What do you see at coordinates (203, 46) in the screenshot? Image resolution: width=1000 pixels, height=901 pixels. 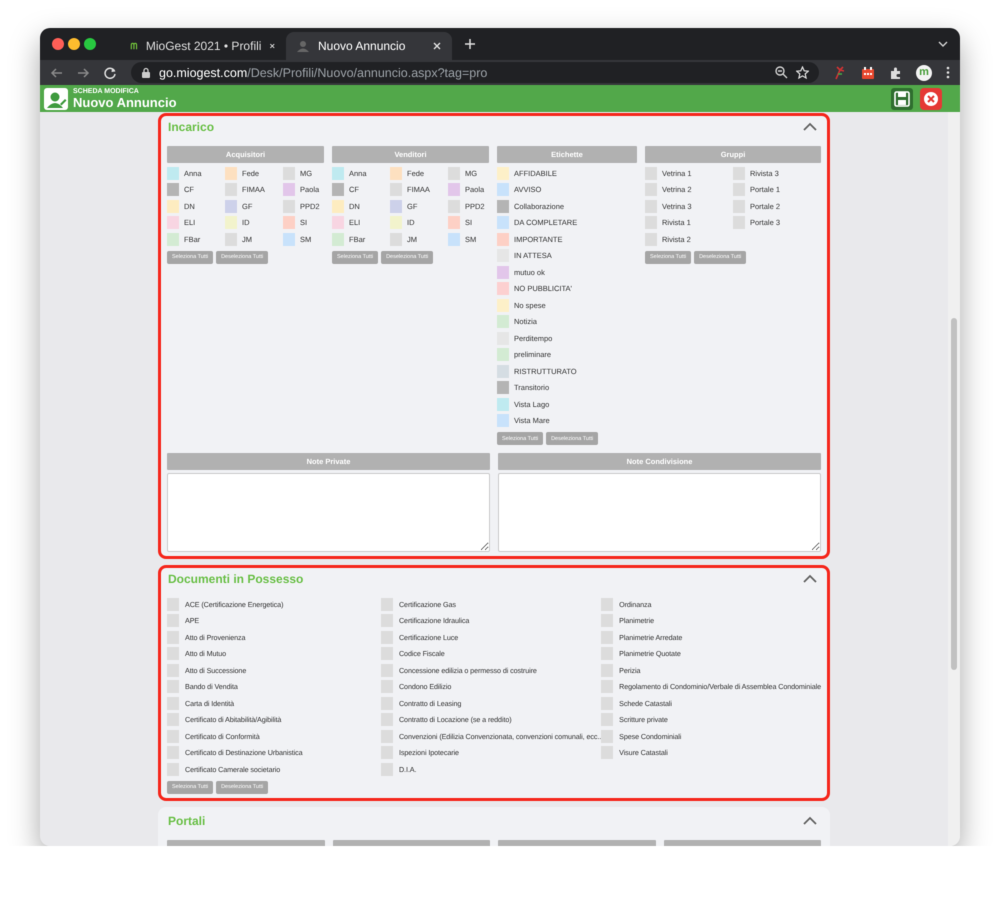 I see `browser-tab: MioGest 2021 • Profili` at bounding box center [203, 46].